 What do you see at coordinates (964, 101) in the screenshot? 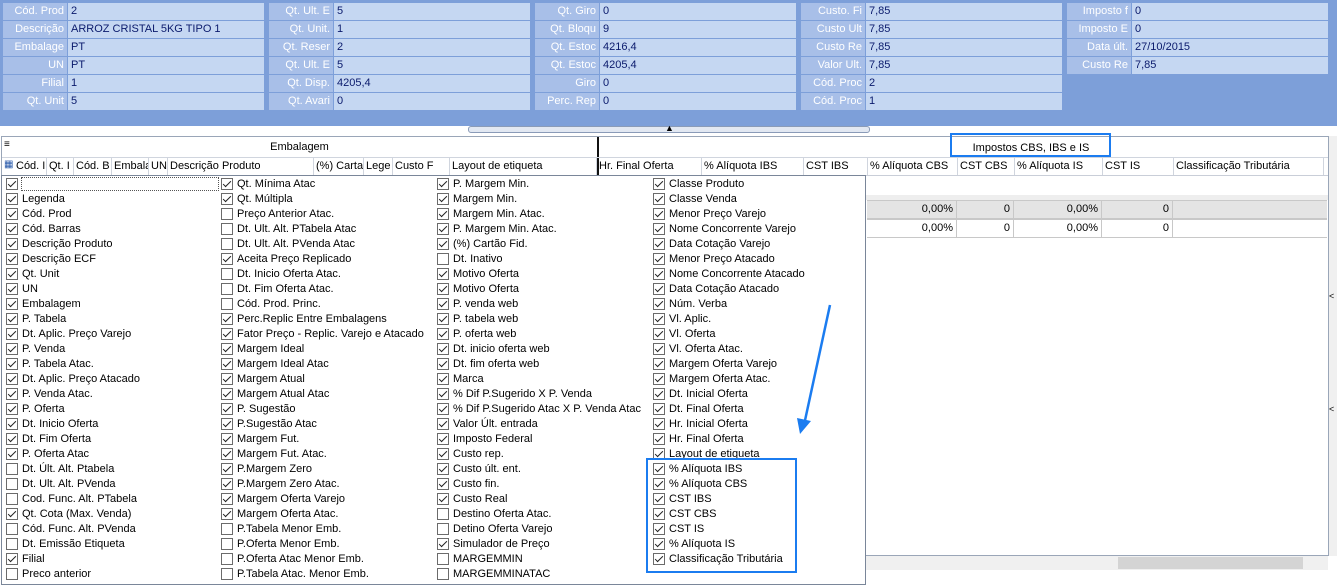
I see `info-value: 1` at bounding box center [964, 101].